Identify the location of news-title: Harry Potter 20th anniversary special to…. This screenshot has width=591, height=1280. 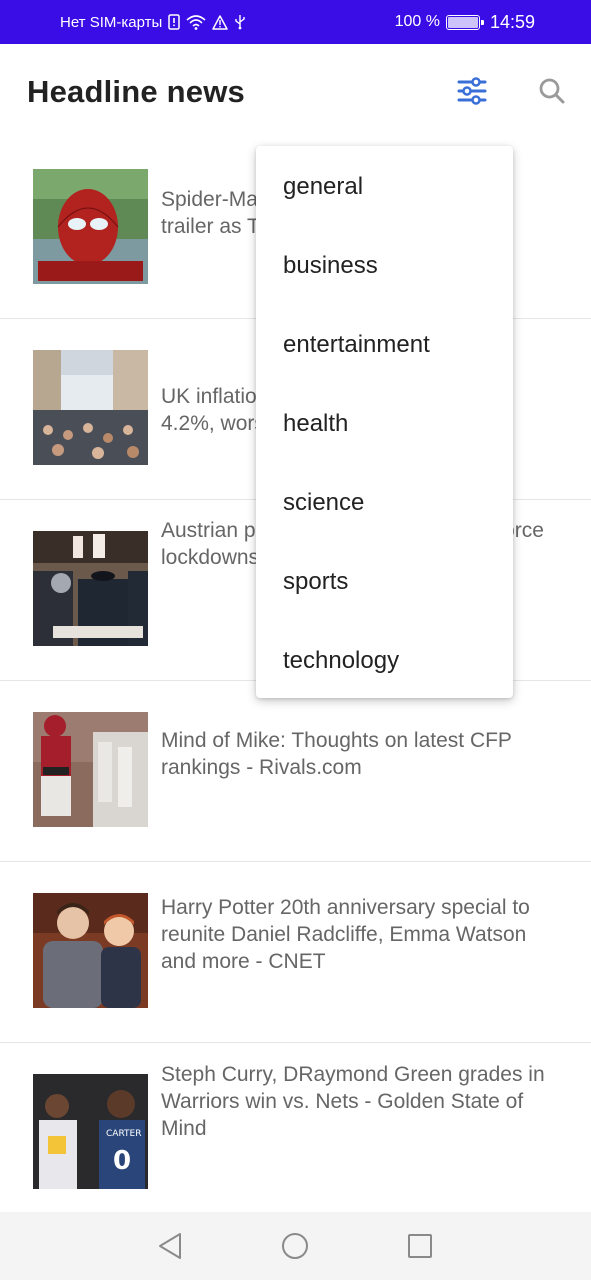
(345, 934).